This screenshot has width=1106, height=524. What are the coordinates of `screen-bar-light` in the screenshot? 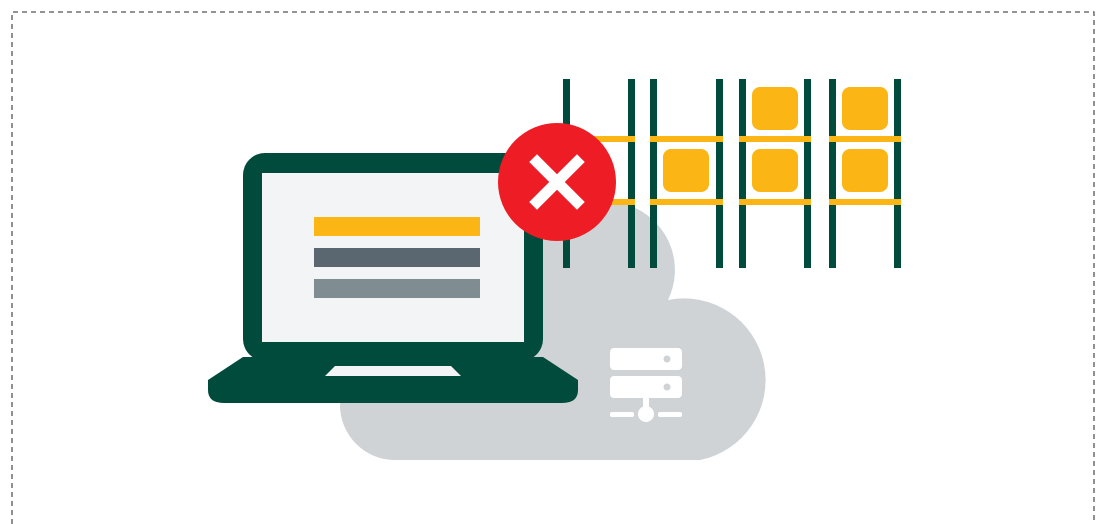 It's located at (397, 288).